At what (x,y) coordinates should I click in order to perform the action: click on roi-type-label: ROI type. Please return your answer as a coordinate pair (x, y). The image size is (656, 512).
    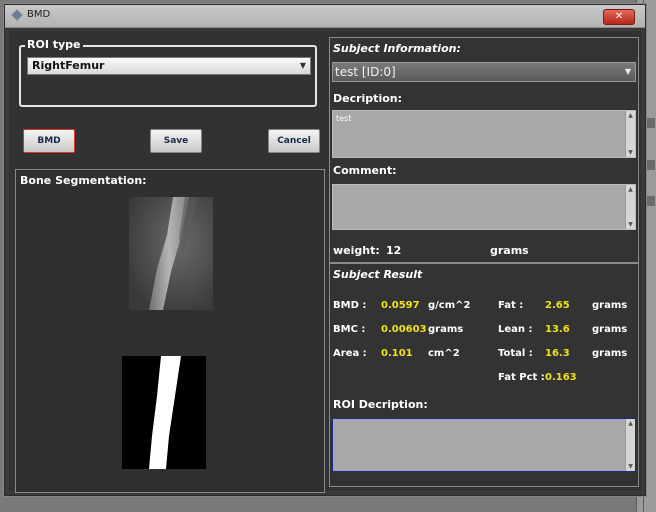
    Looking at the image, I should click on (54, 44).